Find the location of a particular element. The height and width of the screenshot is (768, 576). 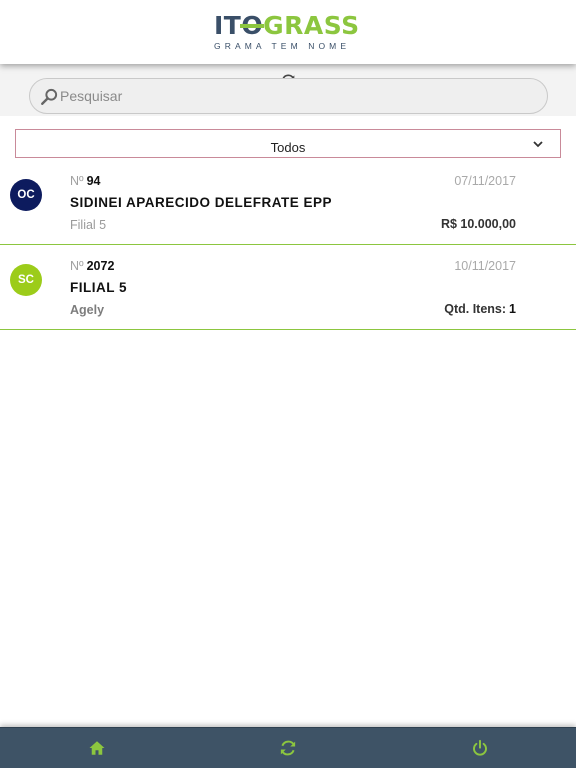

home-icon is located at coordinates (97, 748).